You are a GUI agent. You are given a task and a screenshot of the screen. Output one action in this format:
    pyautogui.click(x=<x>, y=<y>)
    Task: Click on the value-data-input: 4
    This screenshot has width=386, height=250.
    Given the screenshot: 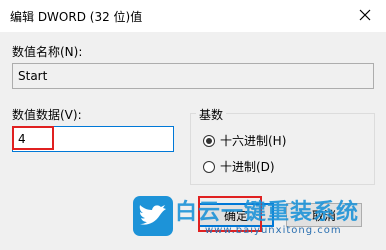 What is the action you would take?
    pyautogui.click(x=93, y=139)
    